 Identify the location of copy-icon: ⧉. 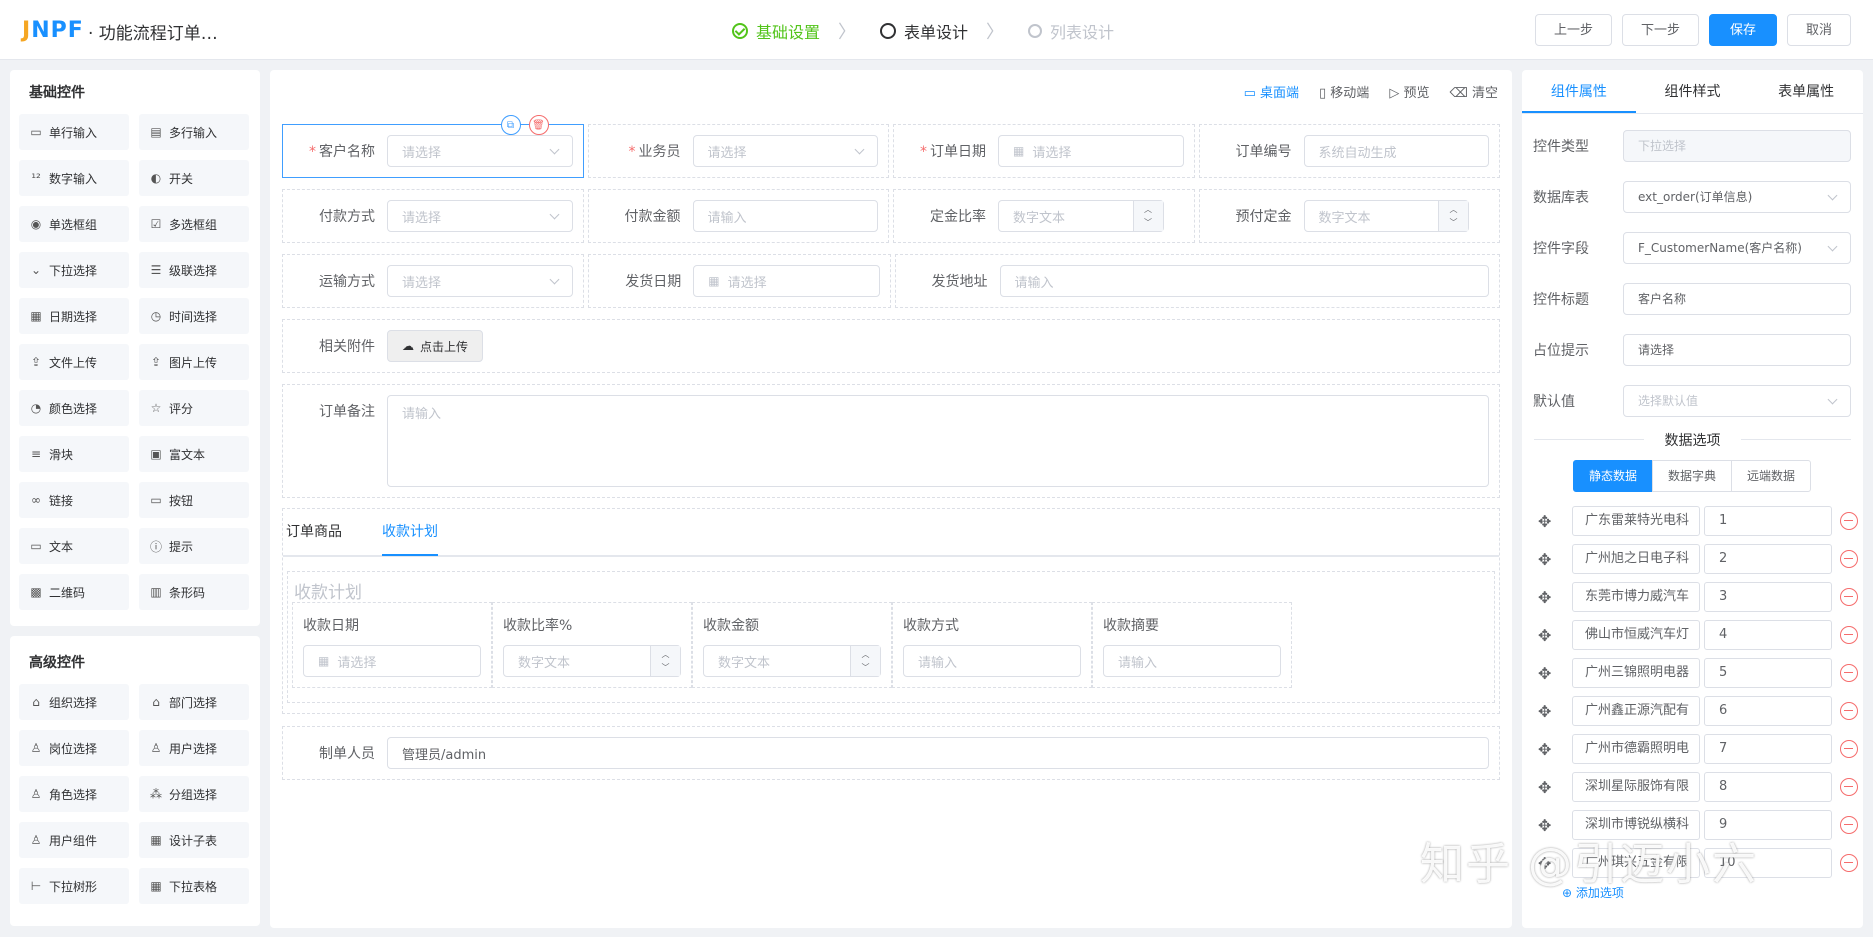
(510, 125).